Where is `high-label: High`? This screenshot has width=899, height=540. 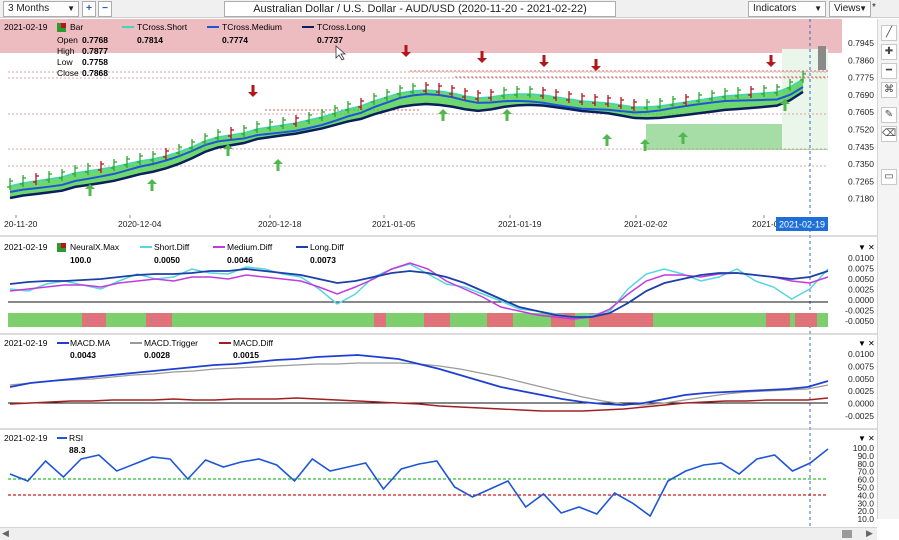 high-label: High is located at coordinates (66, 51).